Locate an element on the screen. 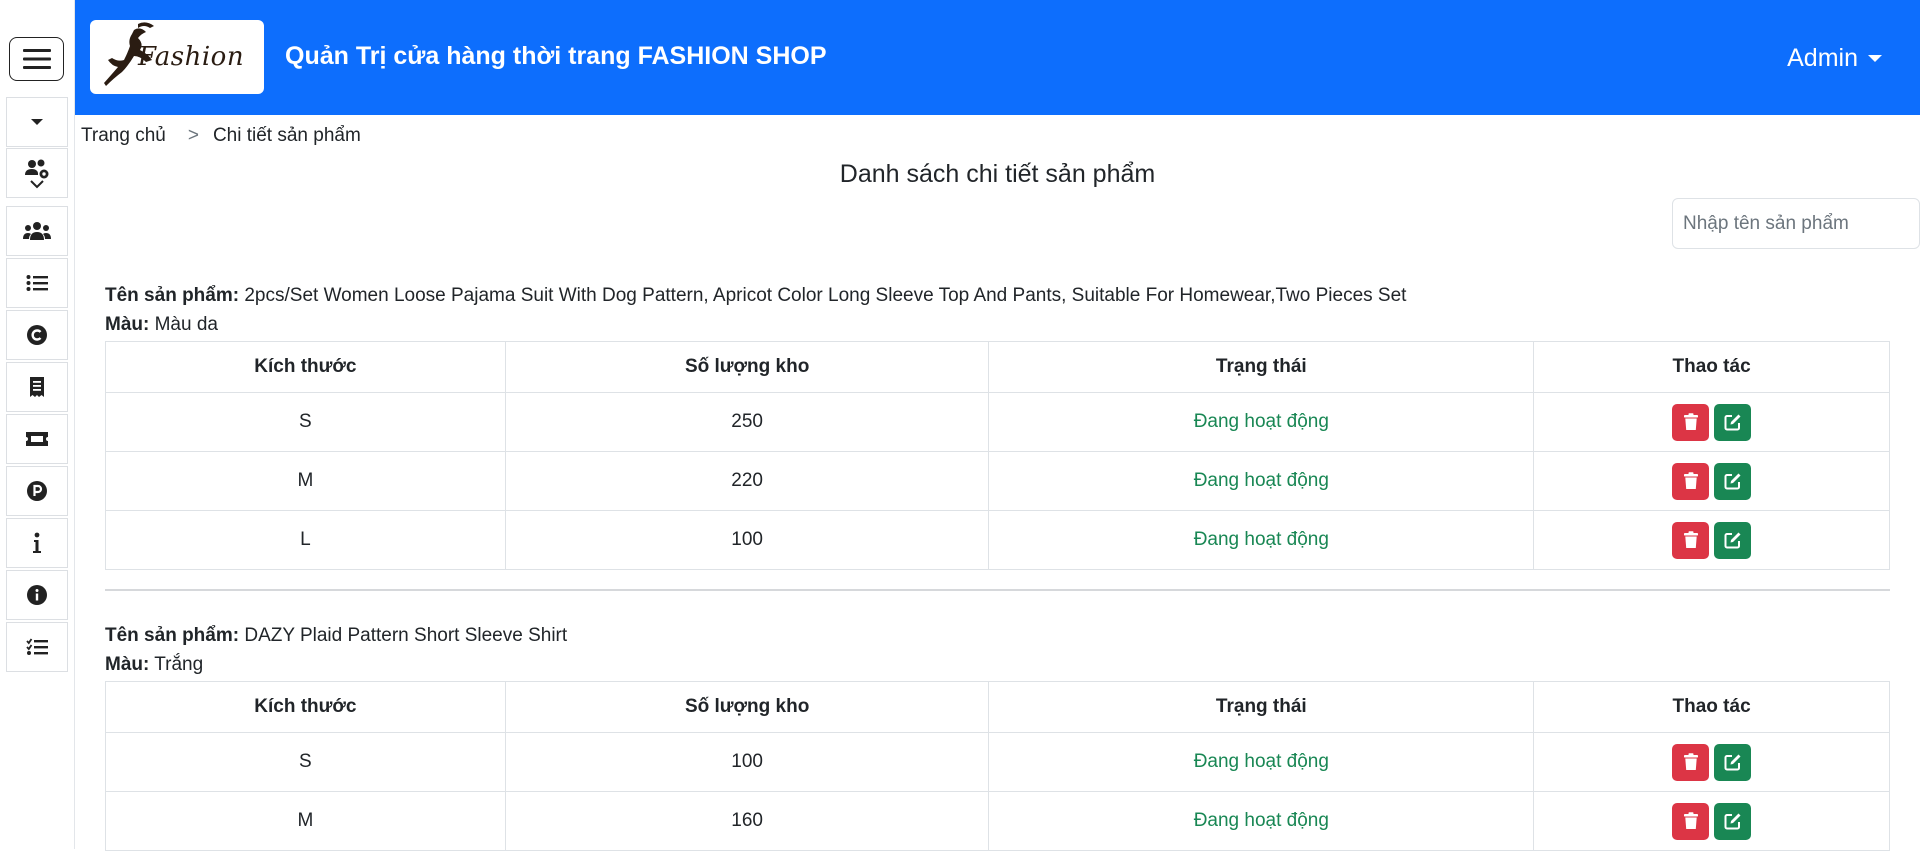 This screenshot has height=851, width=1920. sidebar-item-vouchers is located at coordinates (37, 439).